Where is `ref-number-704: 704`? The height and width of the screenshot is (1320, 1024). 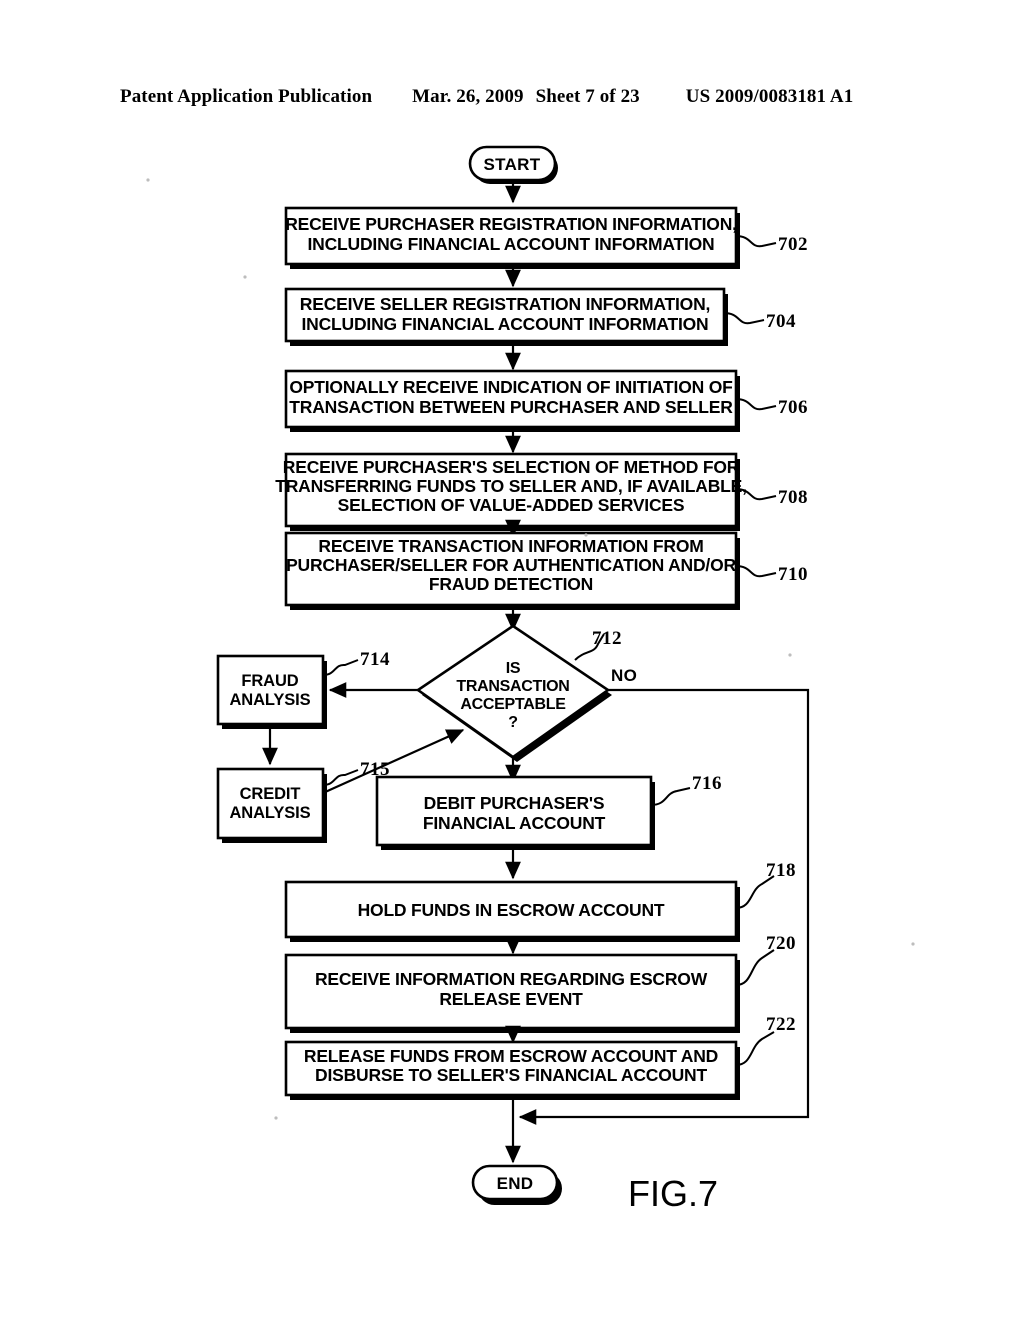
ref-number-704: 704 is located at coordinates (781, 321).